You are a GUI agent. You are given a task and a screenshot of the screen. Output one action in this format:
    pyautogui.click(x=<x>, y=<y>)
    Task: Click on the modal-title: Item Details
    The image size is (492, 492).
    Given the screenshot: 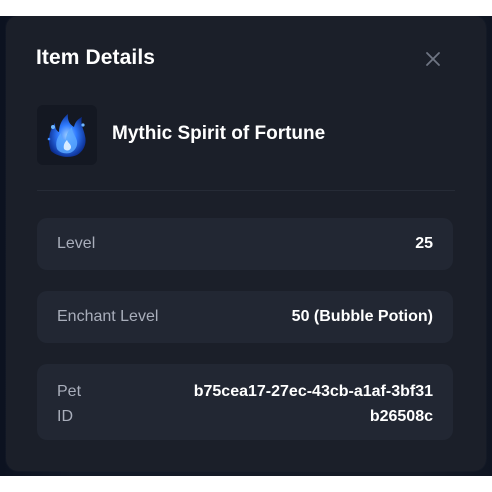 What is the action you would take?
    pyautogui.click(x=96, y=57)
    